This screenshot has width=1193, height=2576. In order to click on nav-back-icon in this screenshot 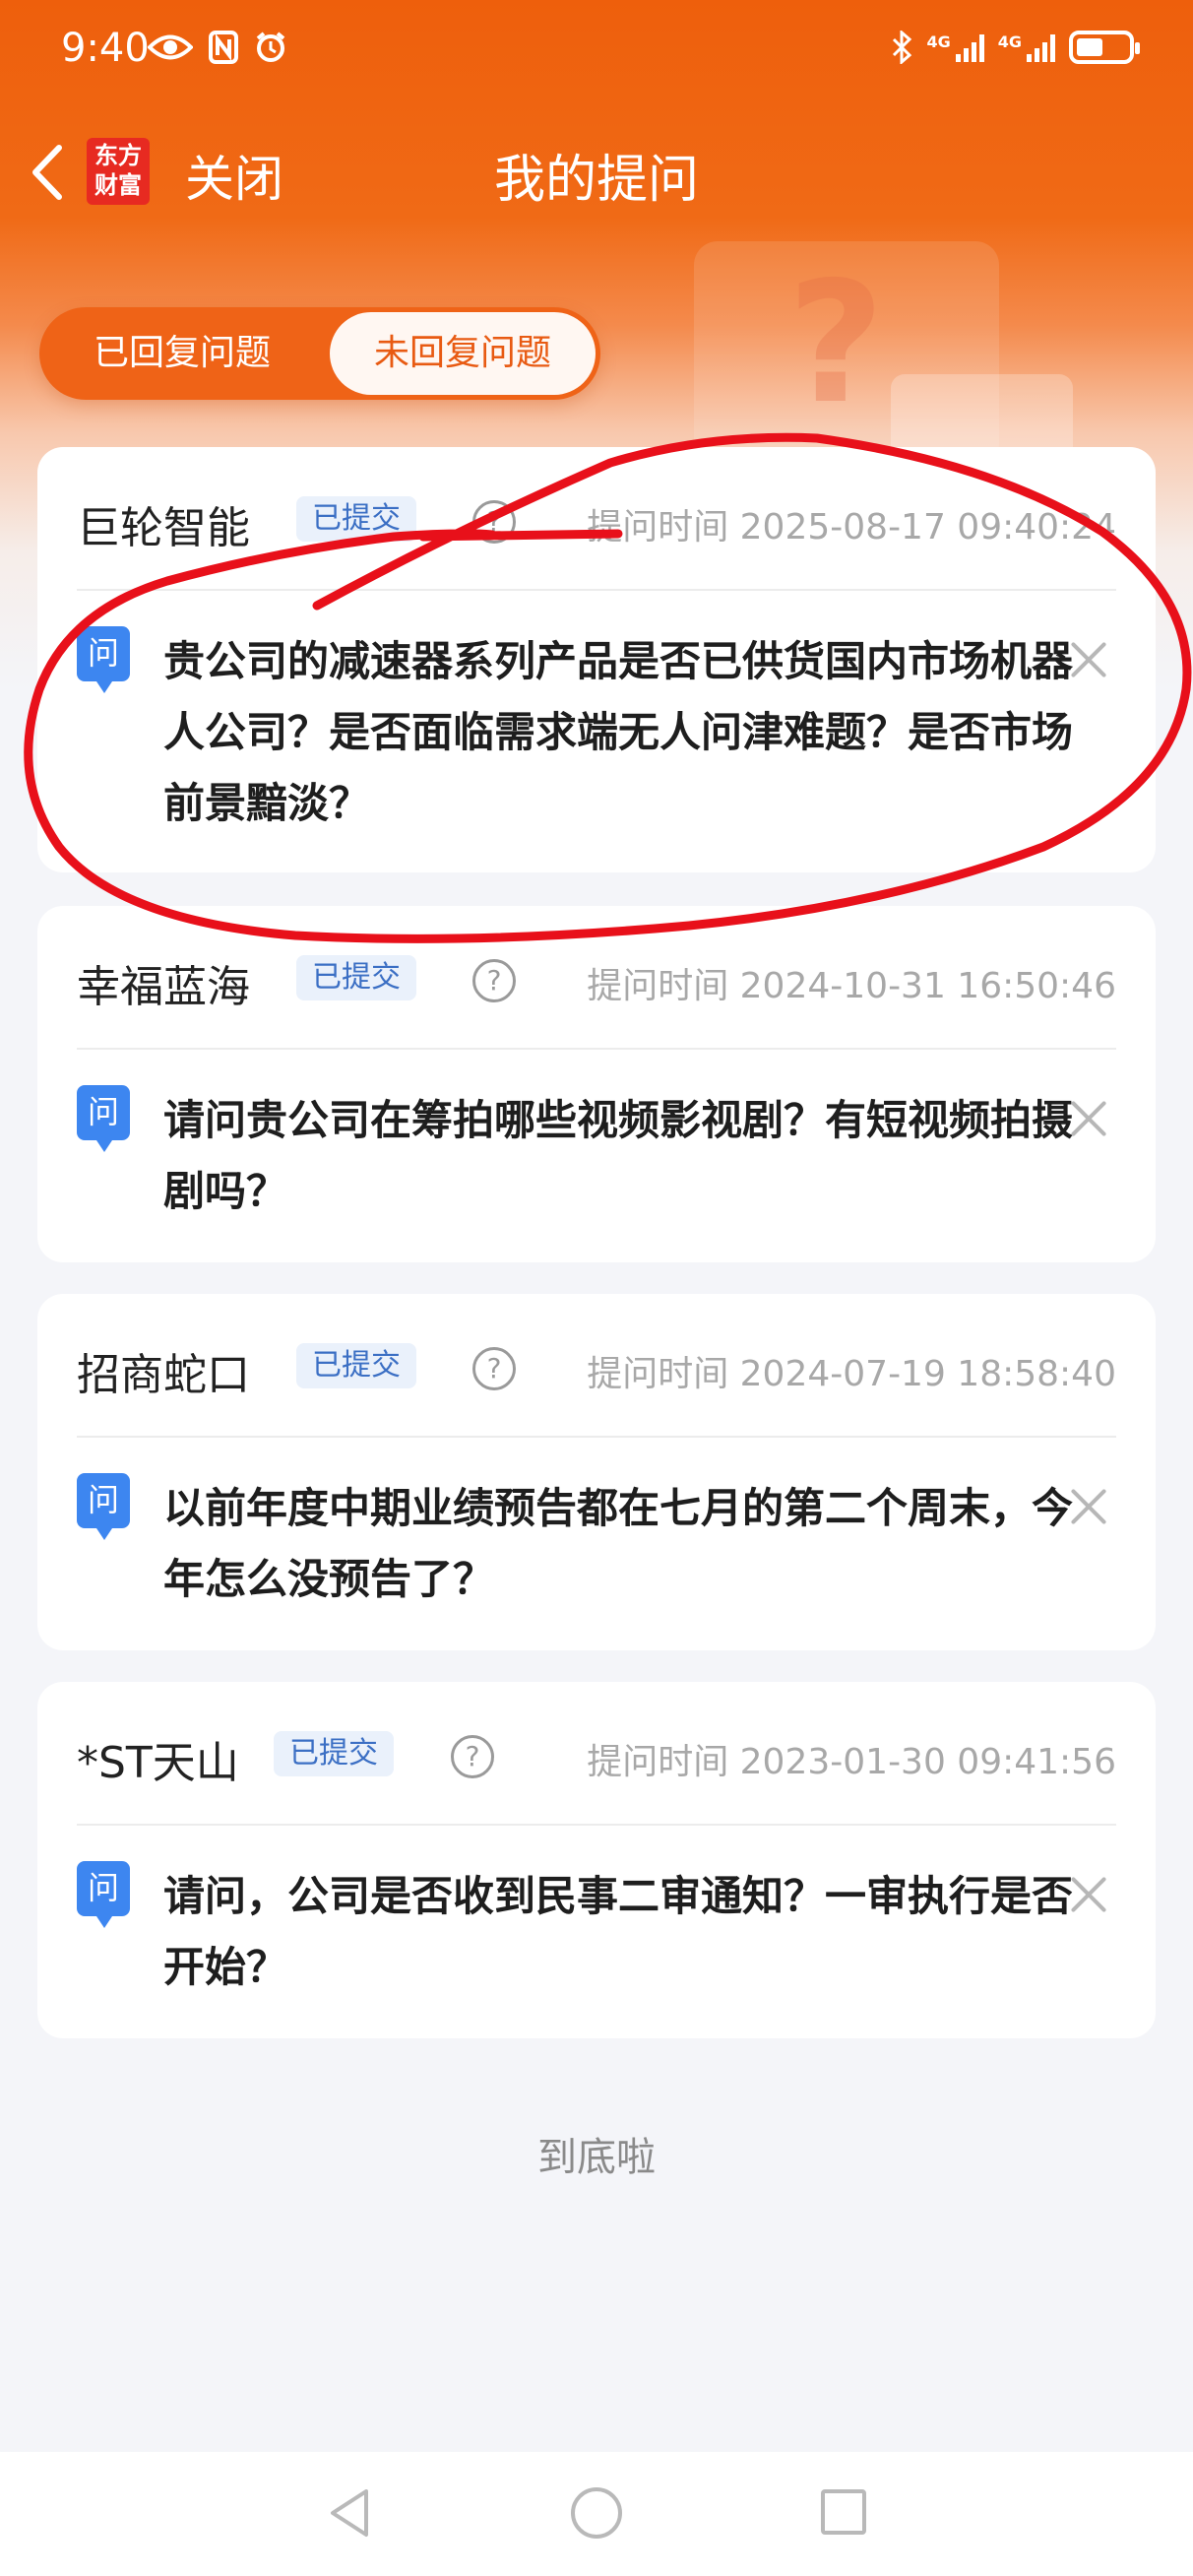, I will do `click(349, 2513)`.